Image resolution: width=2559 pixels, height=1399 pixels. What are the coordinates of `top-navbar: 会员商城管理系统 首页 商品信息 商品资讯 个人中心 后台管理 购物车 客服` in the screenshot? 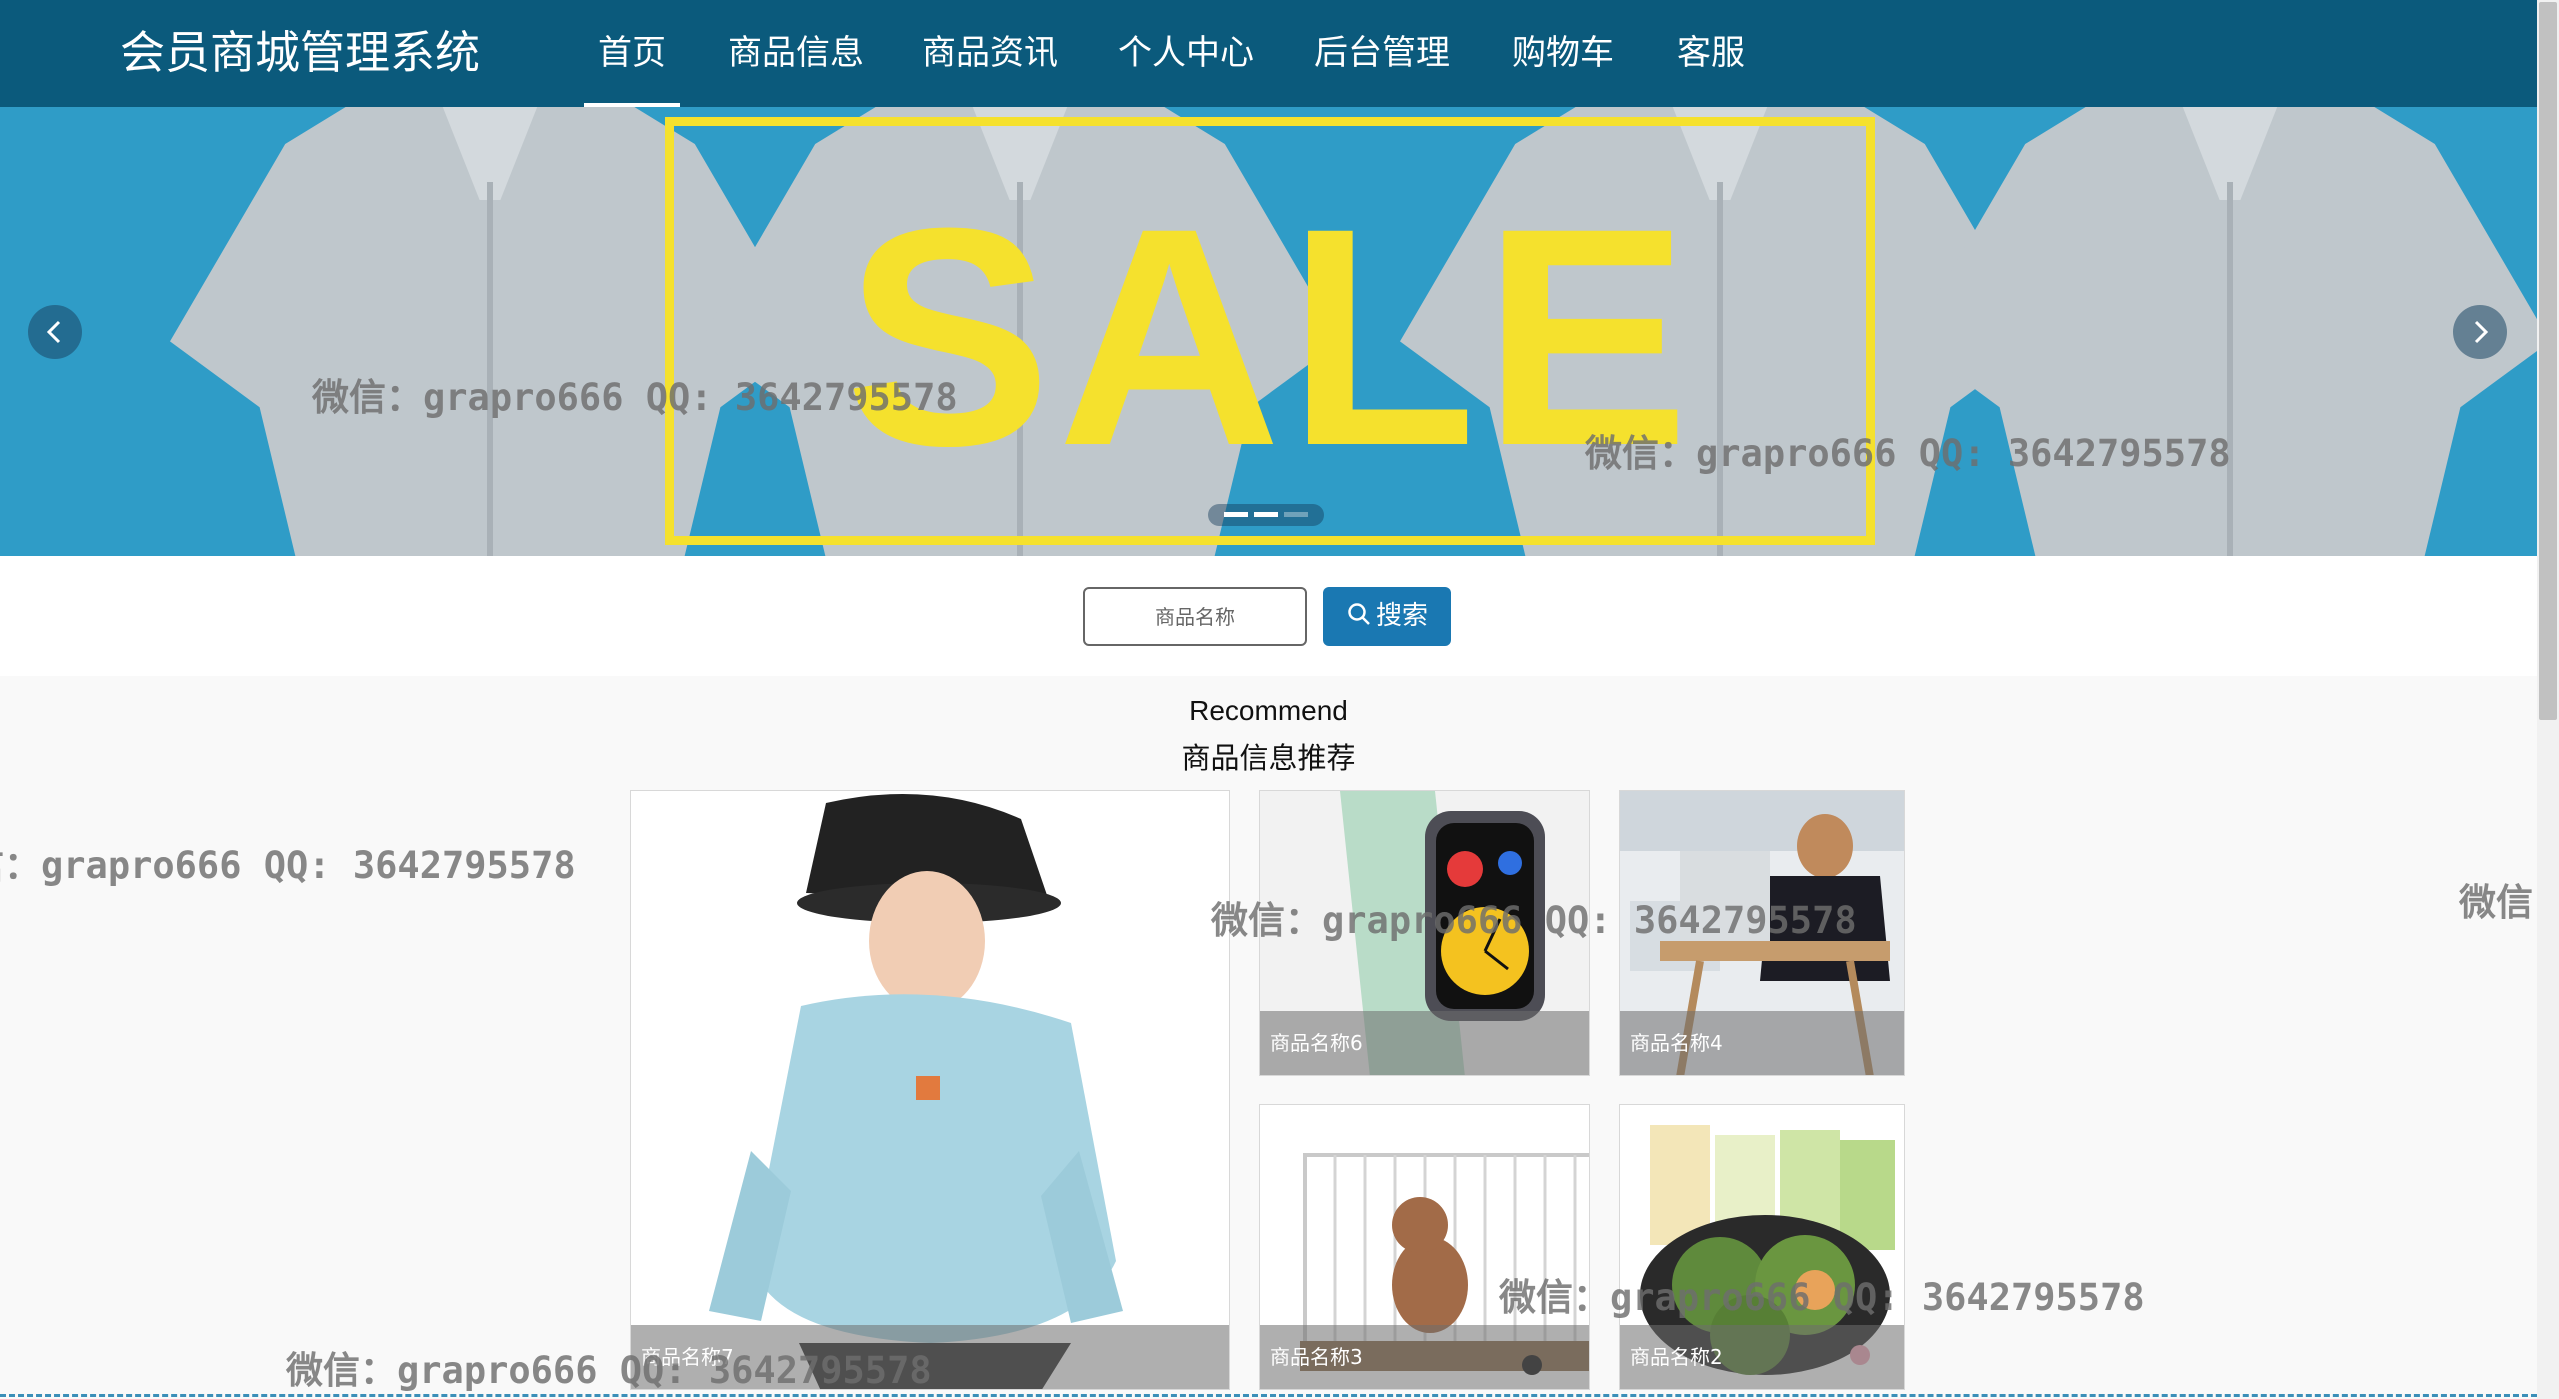 It's located at (1268, 53).